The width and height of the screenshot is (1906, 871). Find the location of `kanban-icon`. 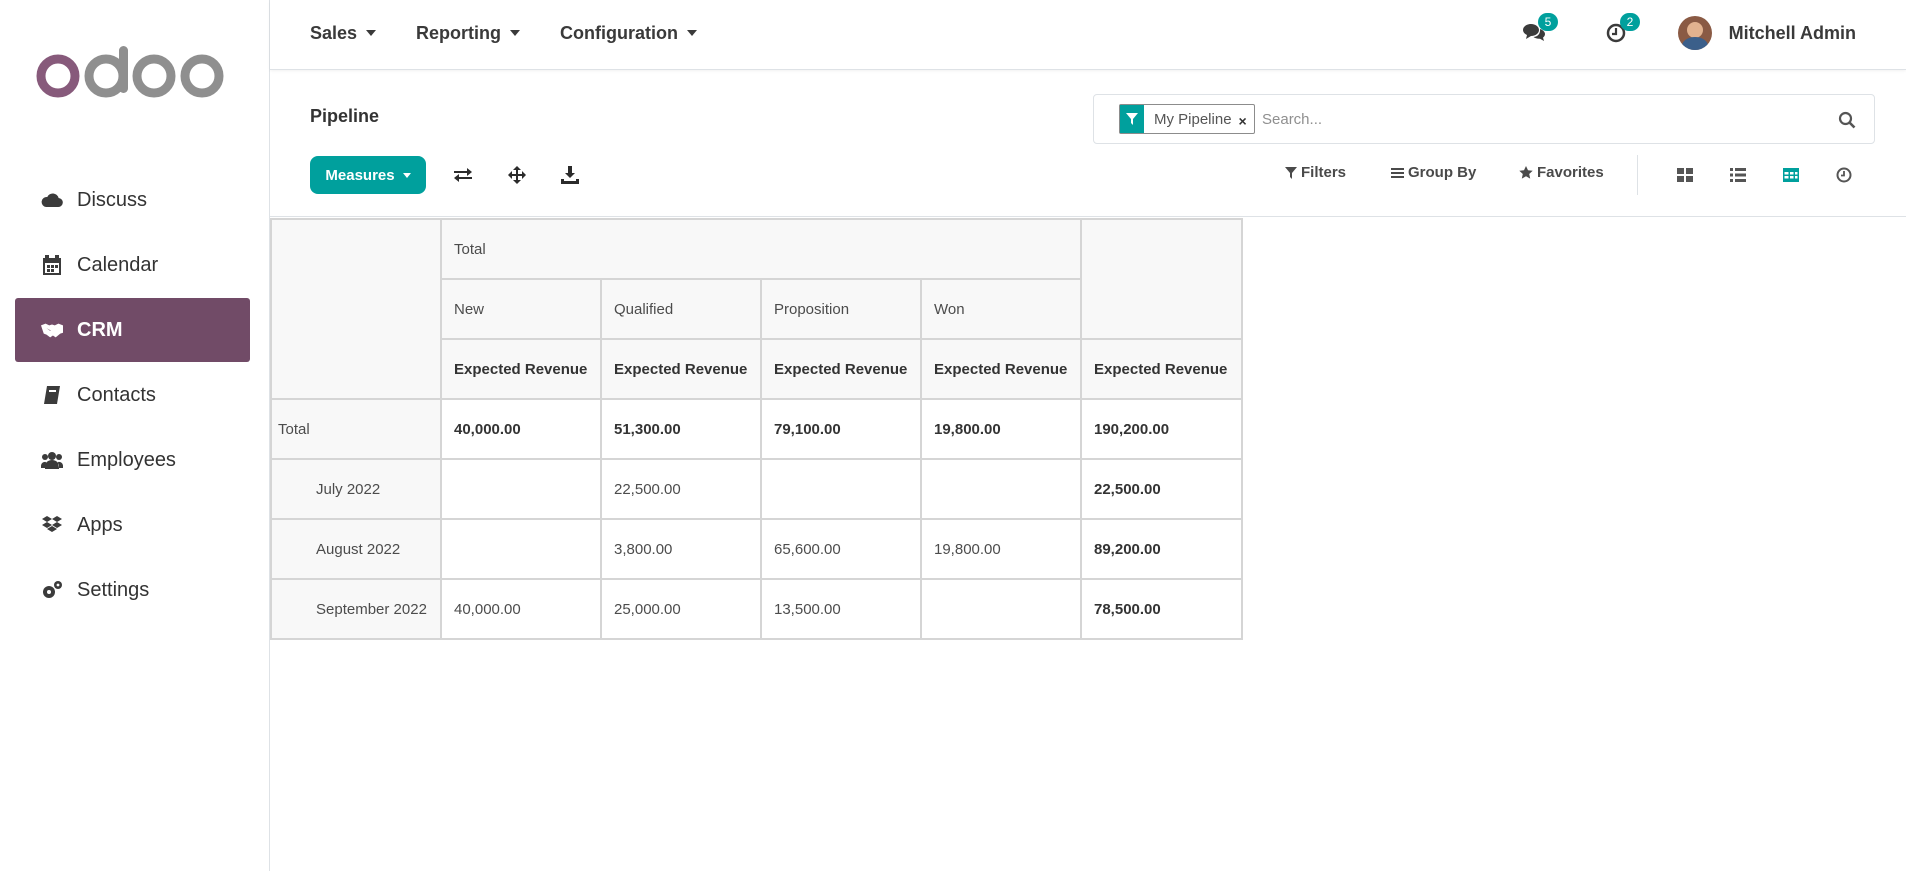

kanban-icon is located at coordinates (1685, 175).